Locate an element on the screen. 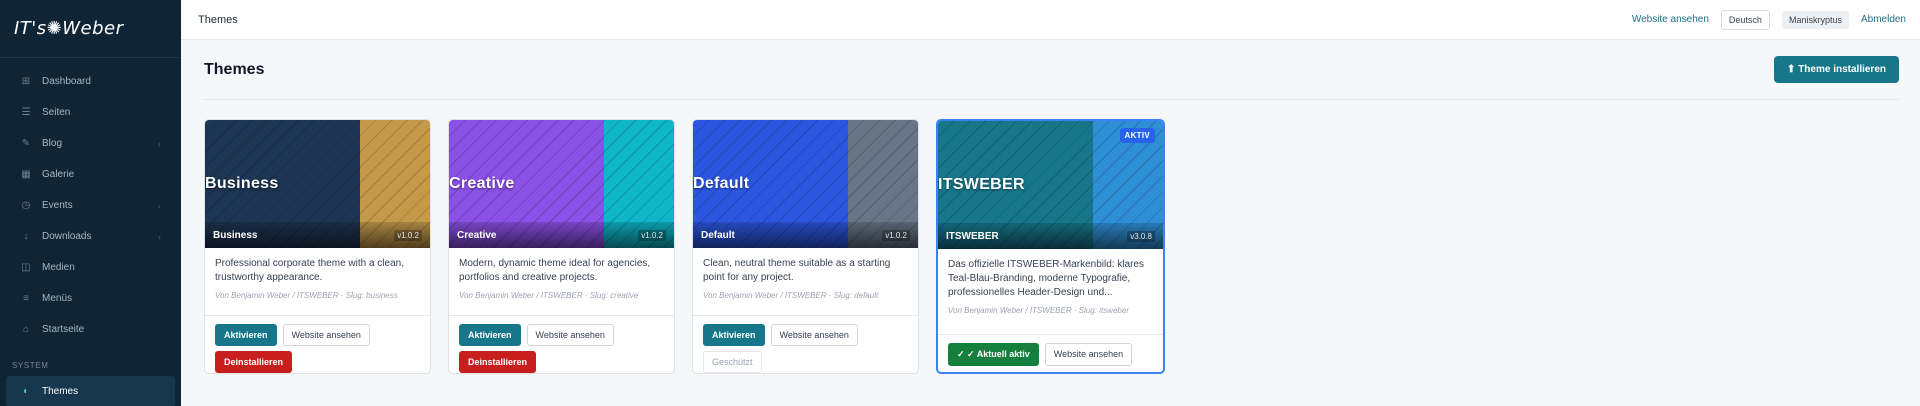  theme-name: Business is located at coordinates (235, 235).